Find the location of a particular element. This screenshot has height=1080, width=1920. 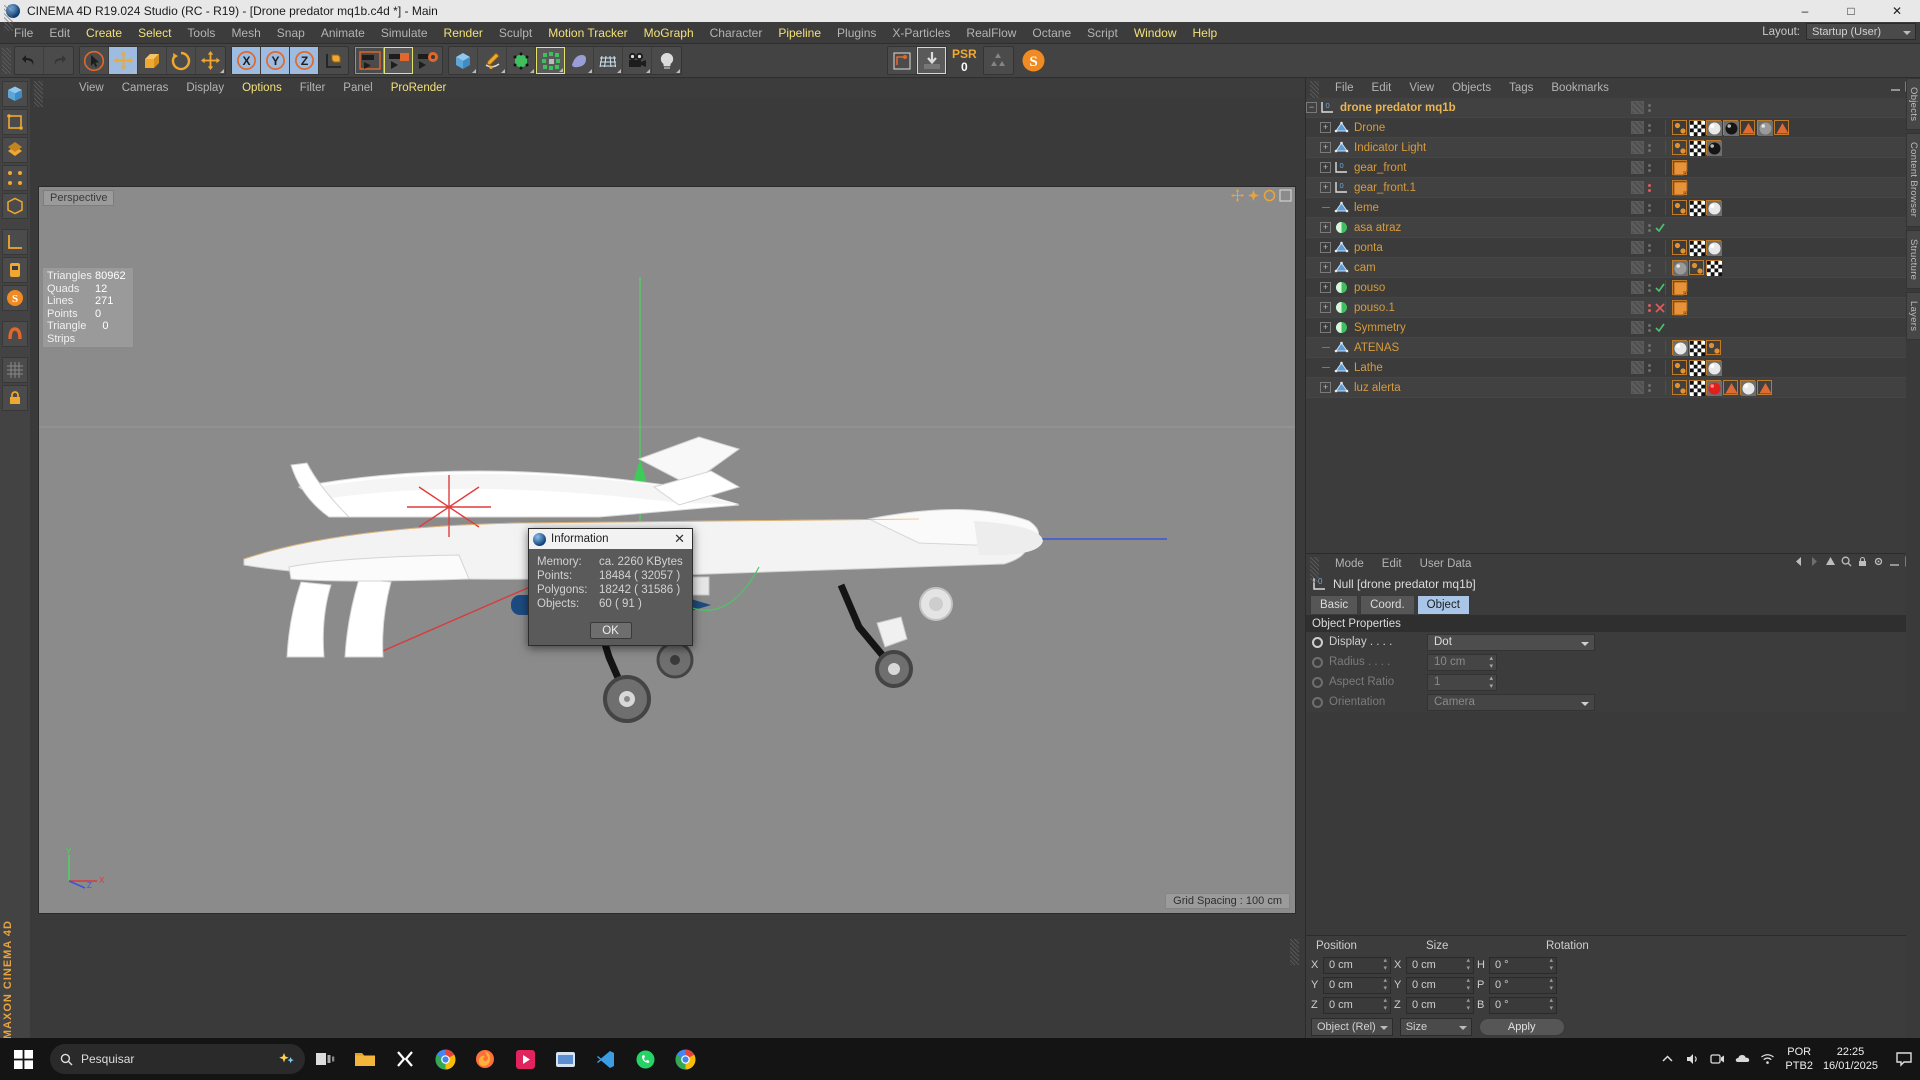

menu-item-help: Help is located at coordinates (1205, 33).